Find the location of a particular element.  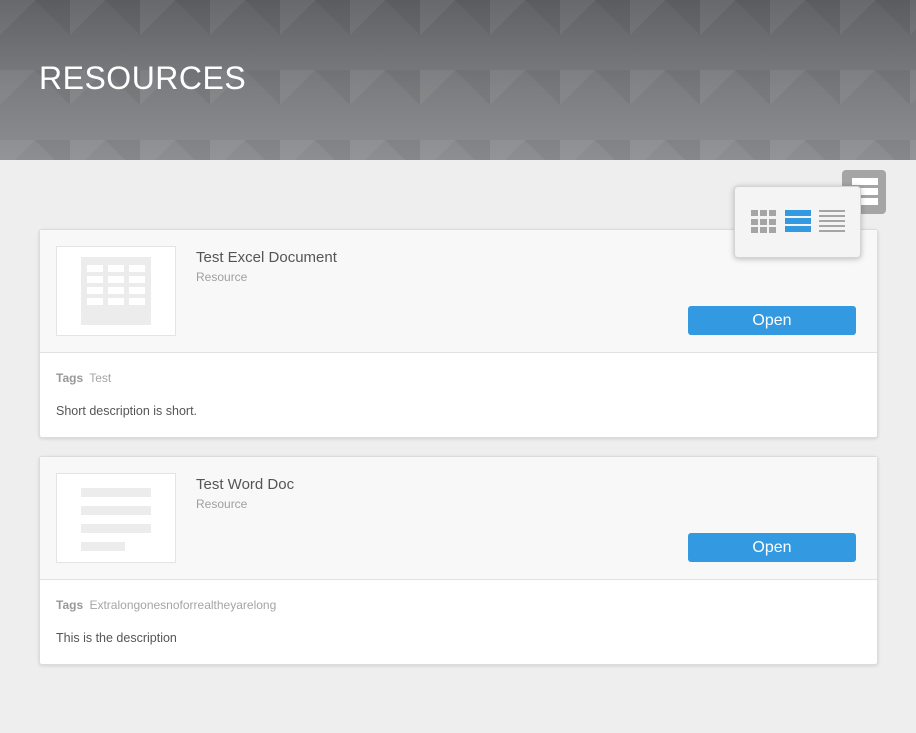

resource-description: This is the description is located at coordinates (116, 638).